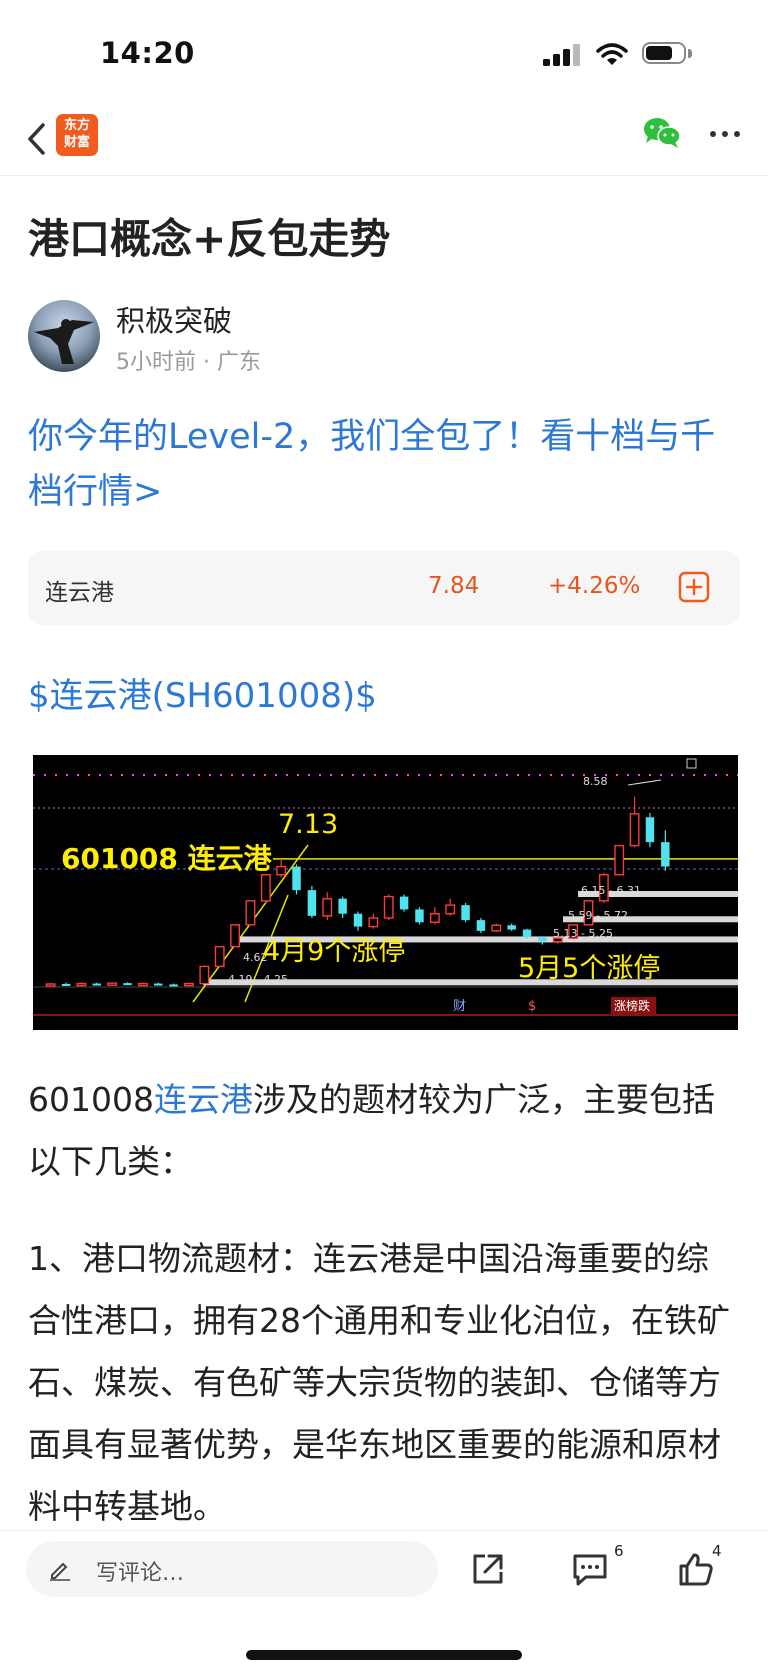  What do you see at coordinates (308, 824) in the screenshot?
I see `peak1-label: 7.13` at bounding box center [308, 824].